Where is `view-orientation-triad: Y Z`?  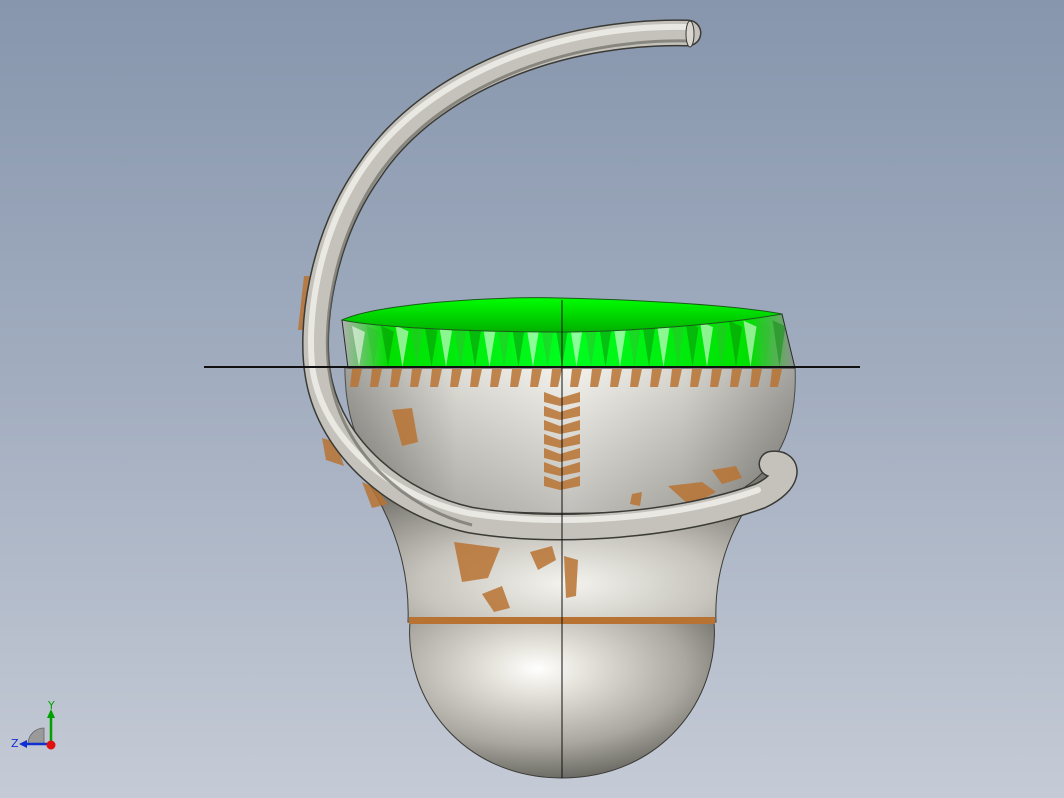
view-orientation-triad: Y Z is located at coordinates (36, 726).